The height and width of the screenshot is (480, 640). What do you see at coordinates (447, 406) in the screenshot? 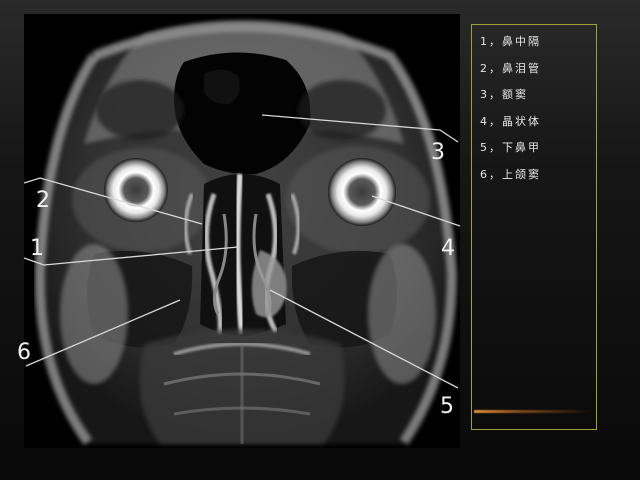
I see `marker-5: 5` at bounding box center [447, 406].